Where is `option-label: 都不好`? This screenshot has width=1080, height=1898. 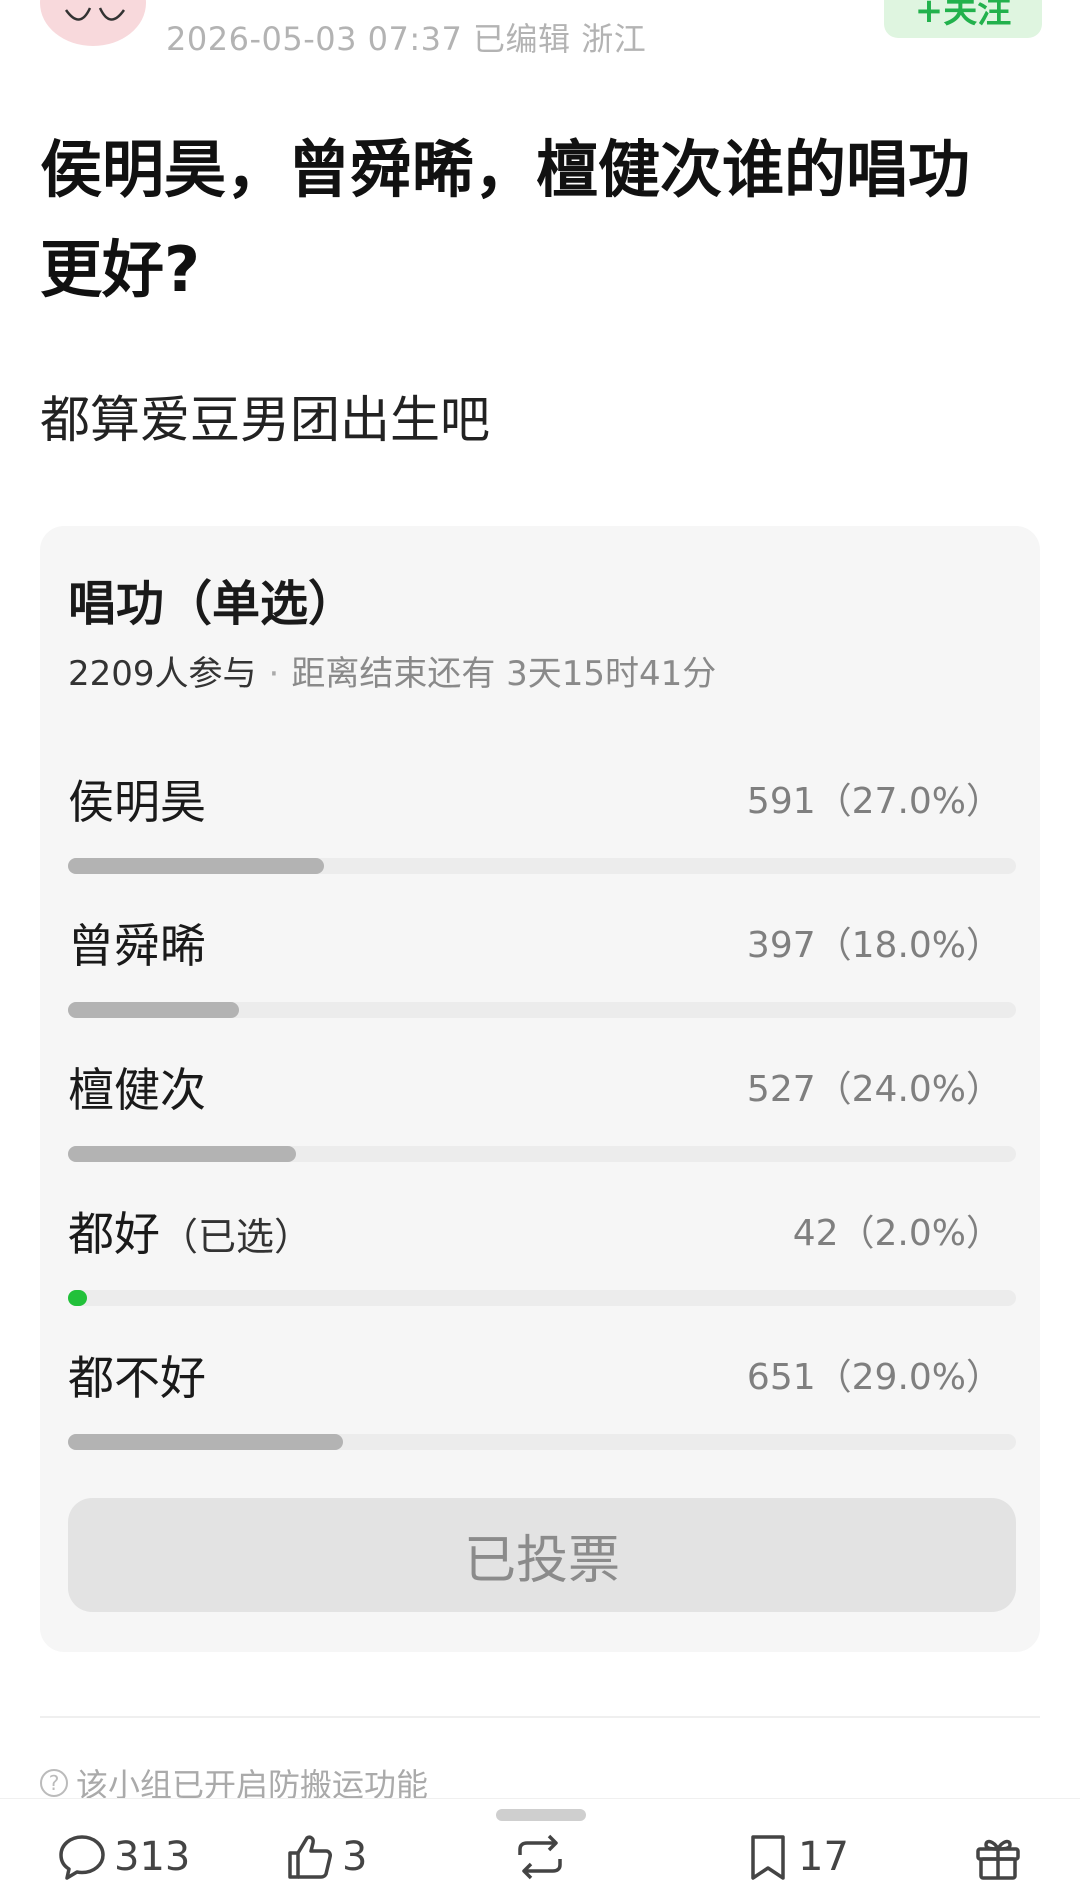 option-label: 都不好 is located at coordinates (137, 1378).